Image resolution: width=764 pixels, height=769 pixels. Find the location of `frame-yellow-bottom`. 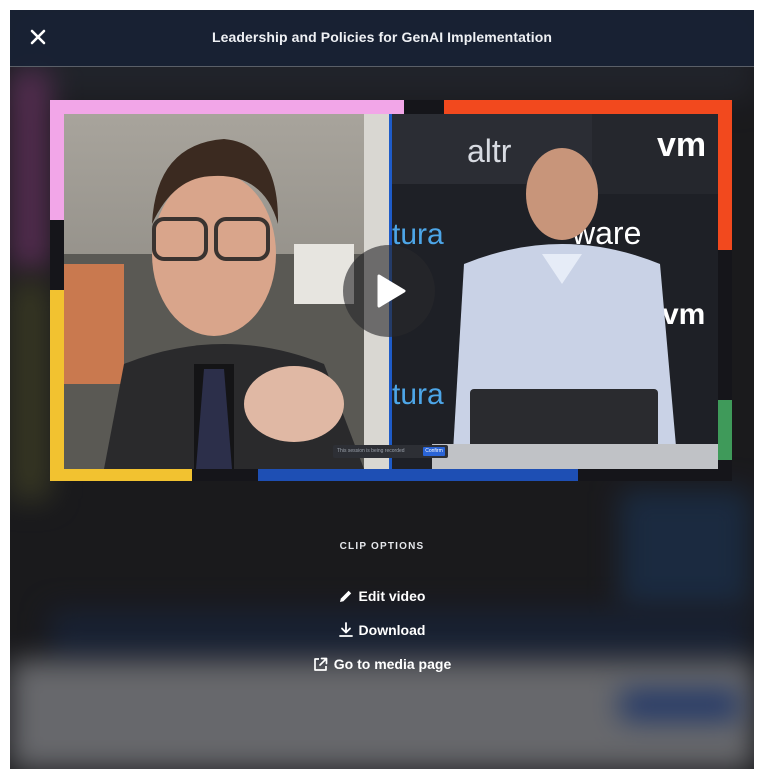

frame-yellow-bottom is located at coordinates (121, 474).